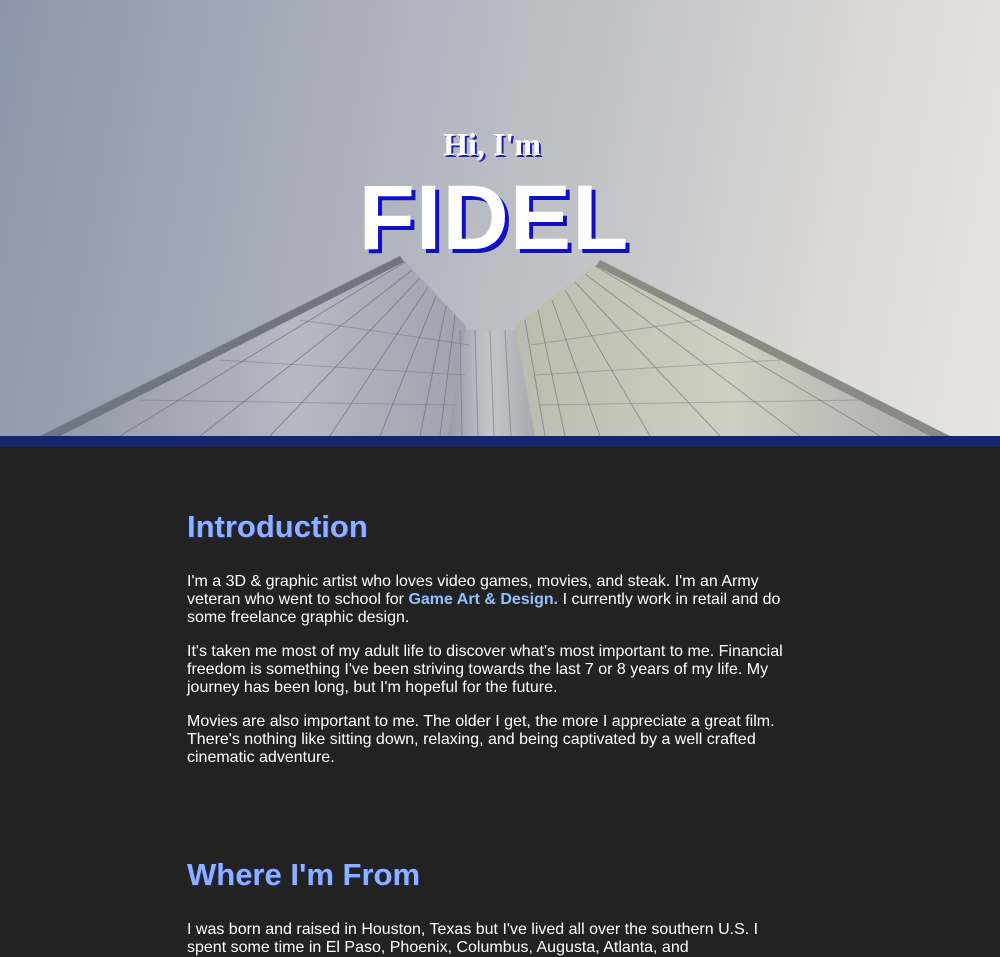 This screenshot has height=957, width=1000. What do you see at coordinates (494, 218) in the screenshot?
I see `hero-name: FIDEL` at bounding box center [494, 218].